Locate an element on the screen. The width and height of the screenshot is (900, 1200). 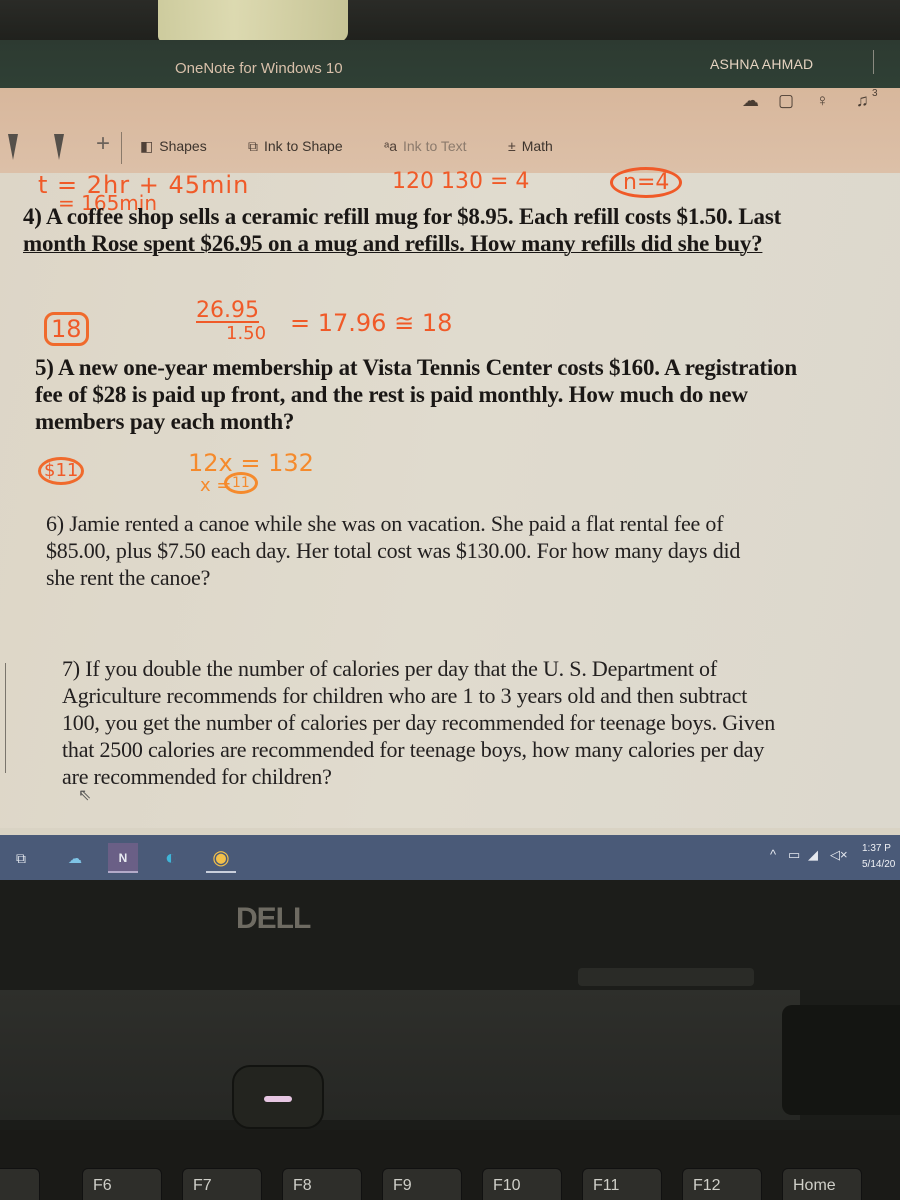
key-f7: F7 is located at coordinates (222, 1184).